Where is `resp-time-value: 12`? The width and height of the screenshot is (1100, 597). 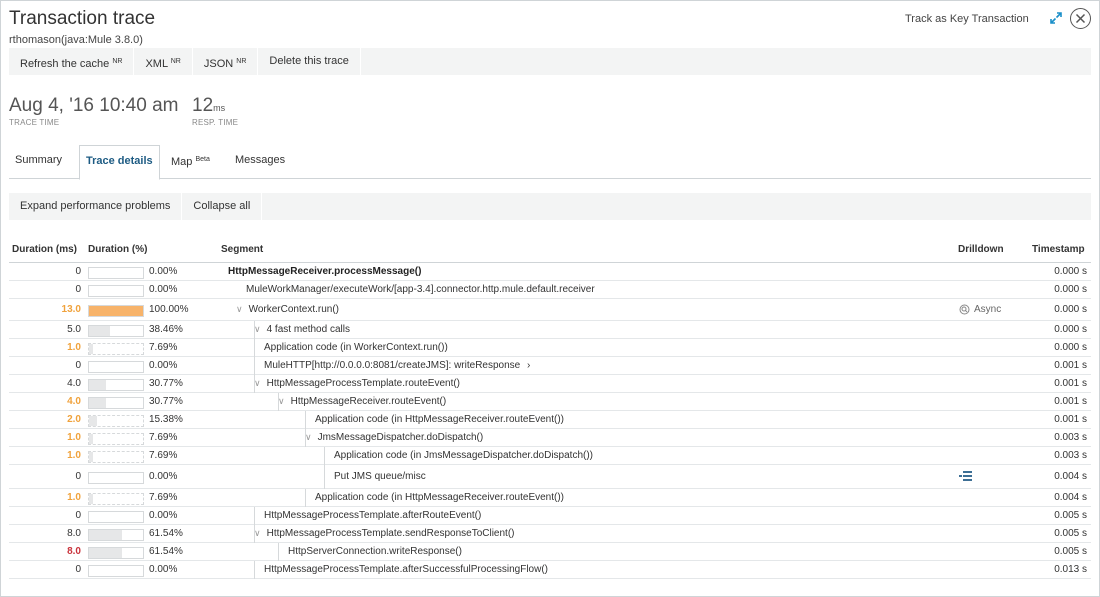 resp-time-value: 12 is located at coordinates (203, 105).